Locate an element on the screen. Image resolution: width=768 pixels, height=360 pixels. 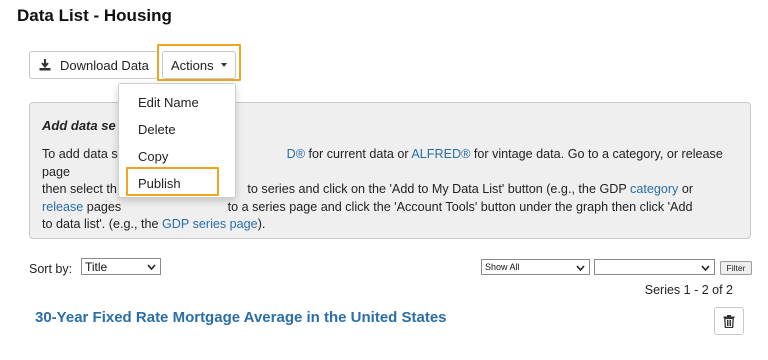
sort-select: Title is located at coordinates (121, 266).